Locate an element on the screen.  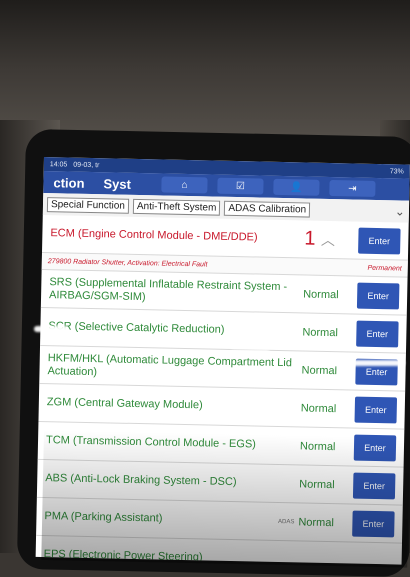
status-battery: 73% is located at coordinates (396, 171).